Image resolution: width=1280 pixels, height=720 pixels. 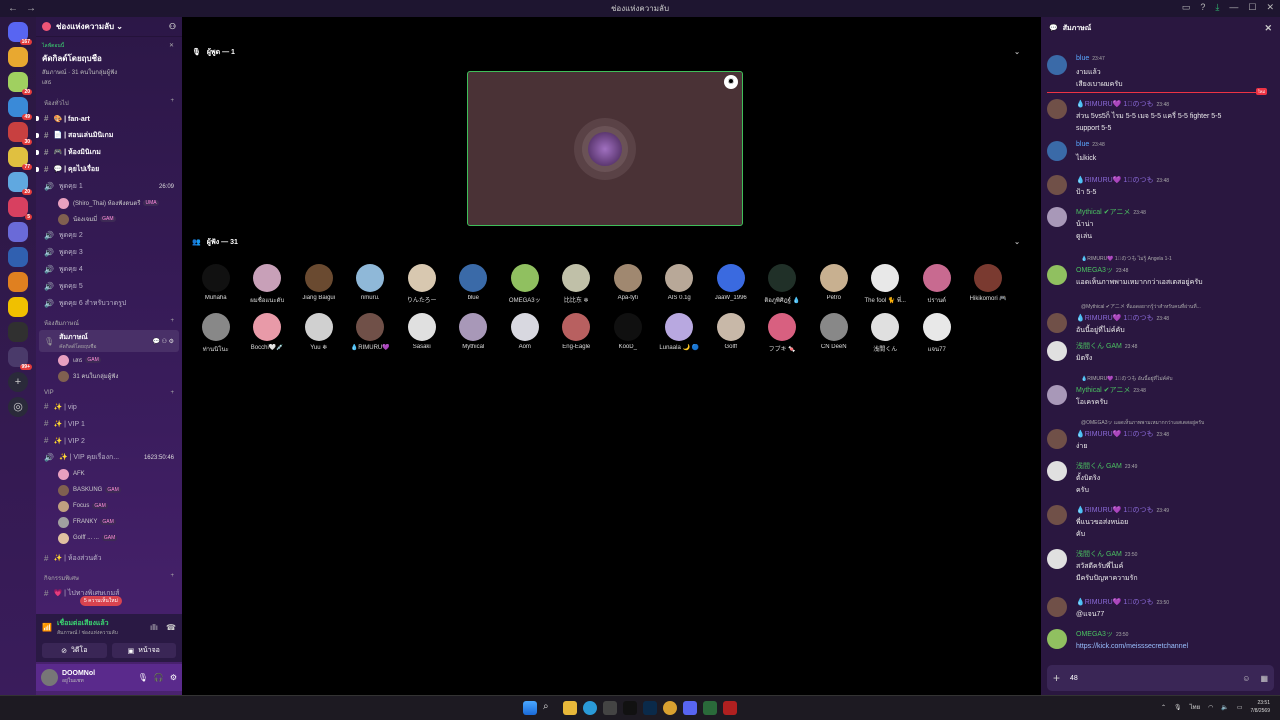 I want to click on attach-plus-icon: +, so click(x=1056, y=678).